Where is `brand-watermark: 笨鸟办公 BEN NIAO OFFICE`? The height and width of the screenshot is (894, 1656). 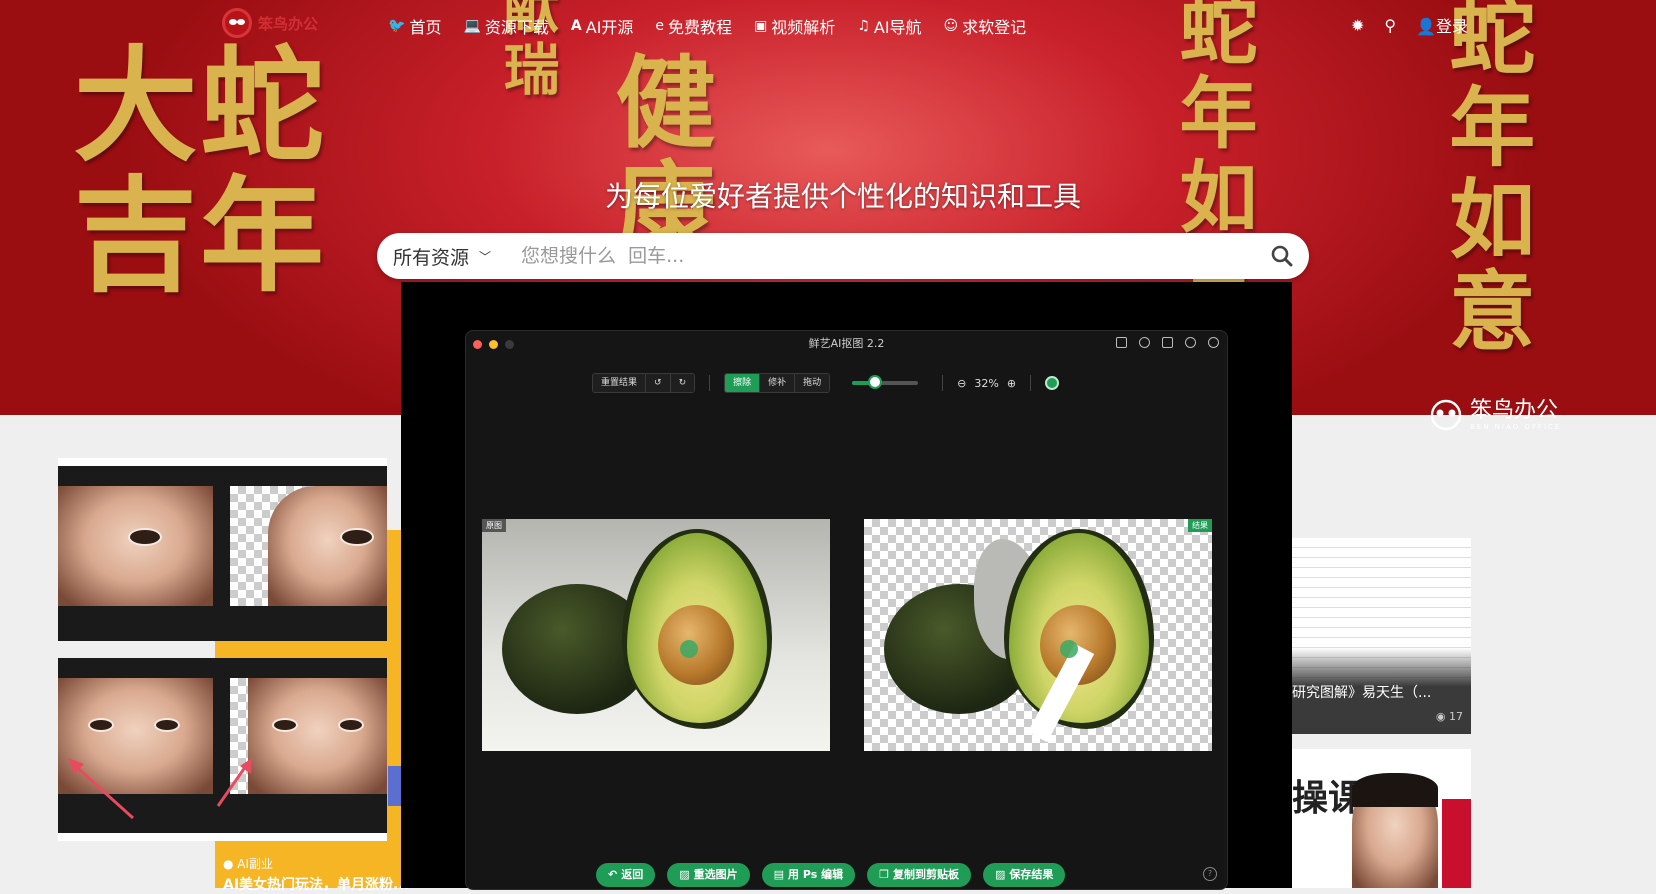
brand-watermark: 笨鸟办公 BEN NIAO OFFICE is located at coordinates (1494, 415).